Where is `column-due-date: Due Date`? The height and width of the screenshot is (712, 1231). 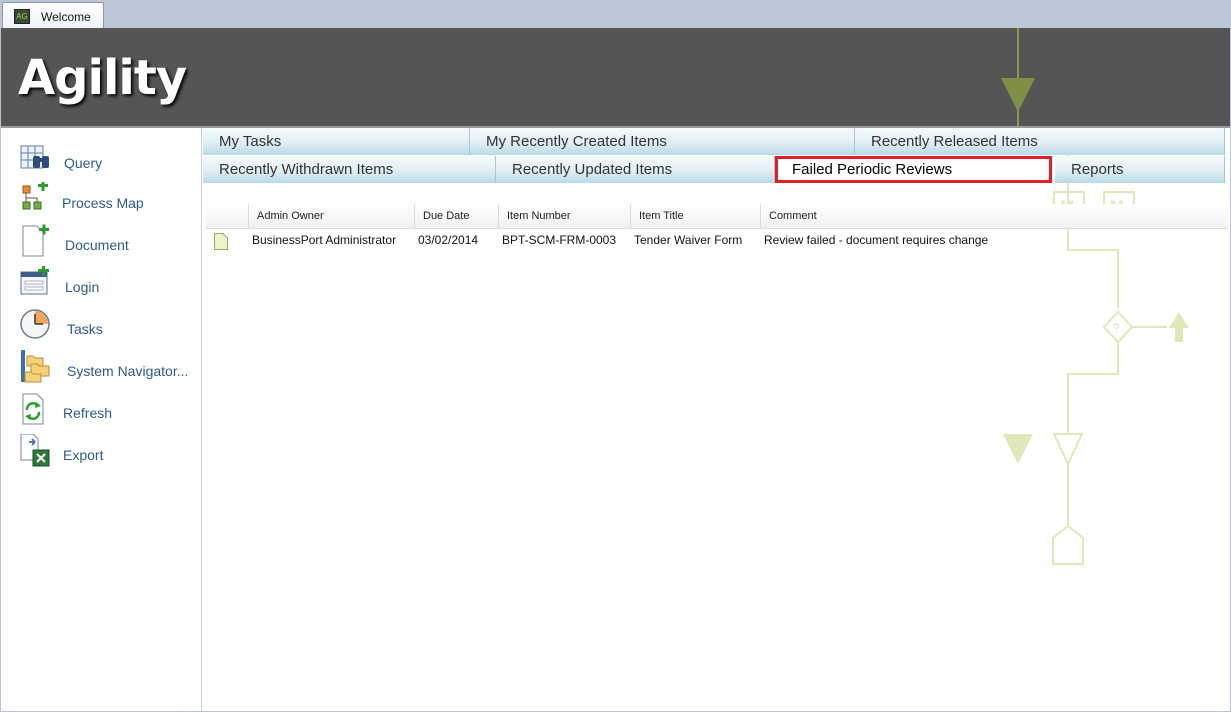 column-due-date: Due Date is located at coordinates (456, 216).